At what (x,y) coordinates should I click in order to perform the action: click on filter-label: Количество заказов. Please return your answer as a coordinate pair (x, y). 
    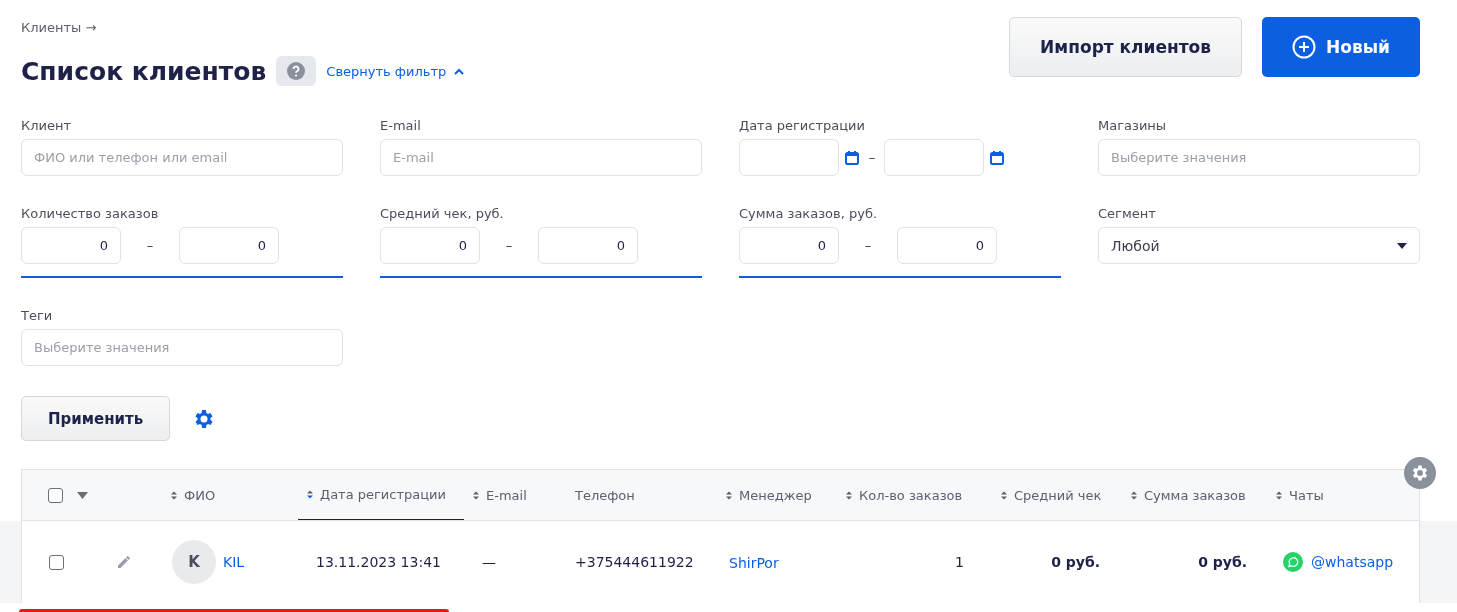
    Looking at the image, I should click on (90, 214).